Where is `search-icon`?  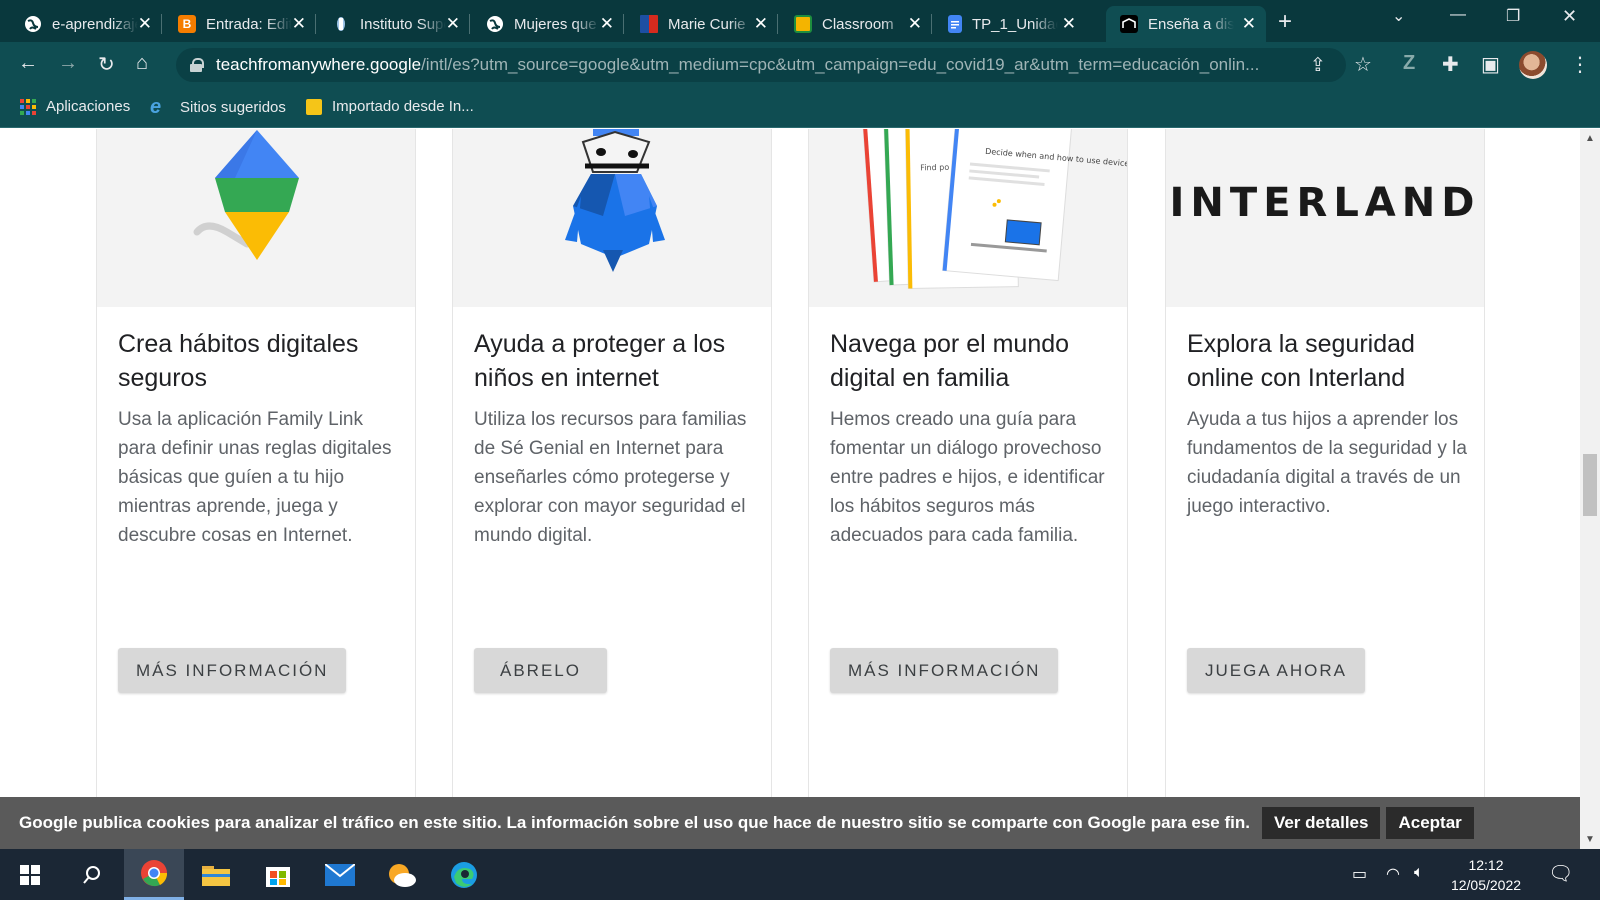
search-icon is located at coordinates (91, 874).